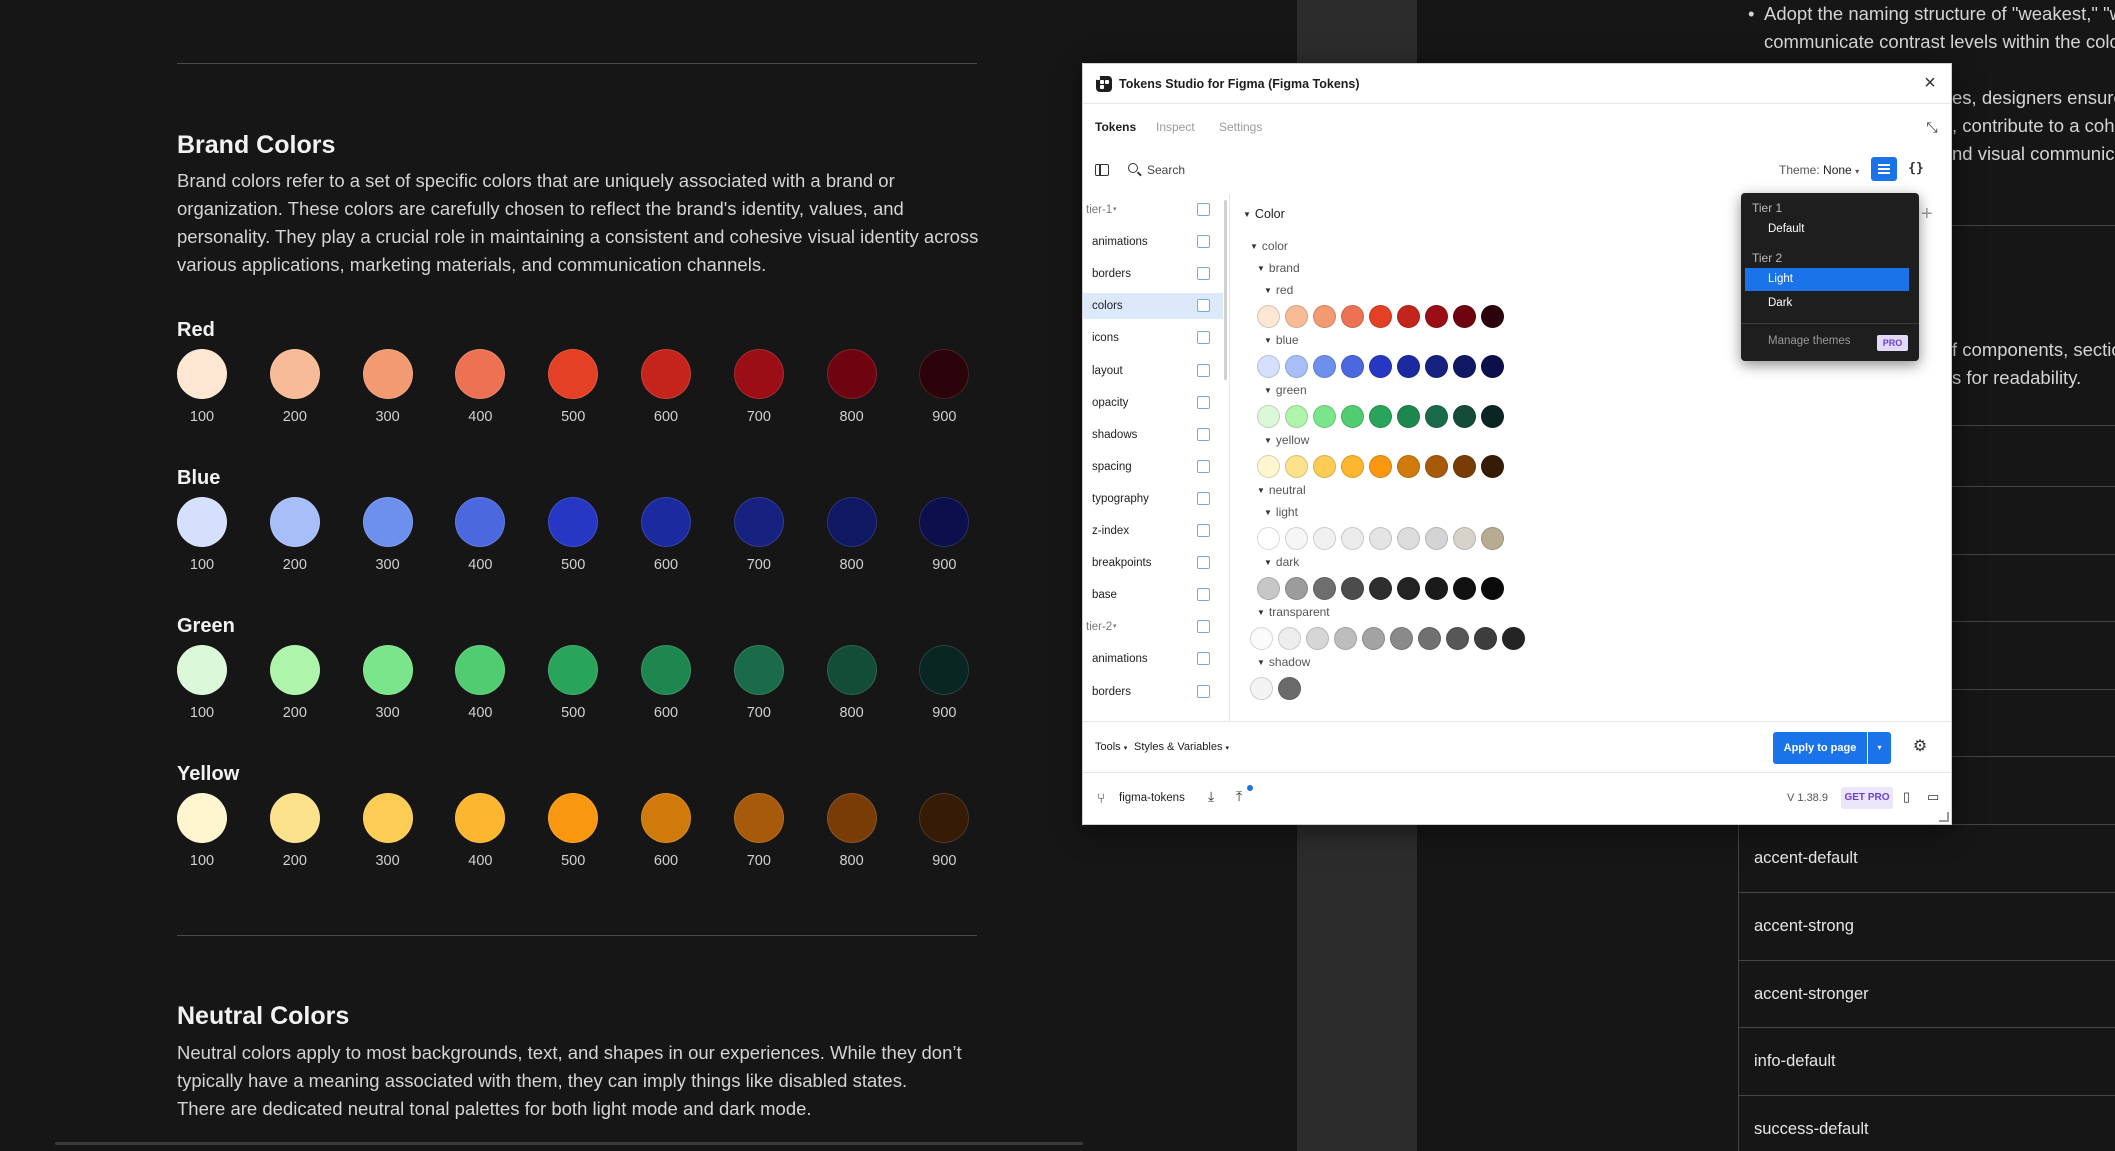 This screenshot has height=1151, width=2115. I want to click on token-set-item: icons, so click(1153, 338).